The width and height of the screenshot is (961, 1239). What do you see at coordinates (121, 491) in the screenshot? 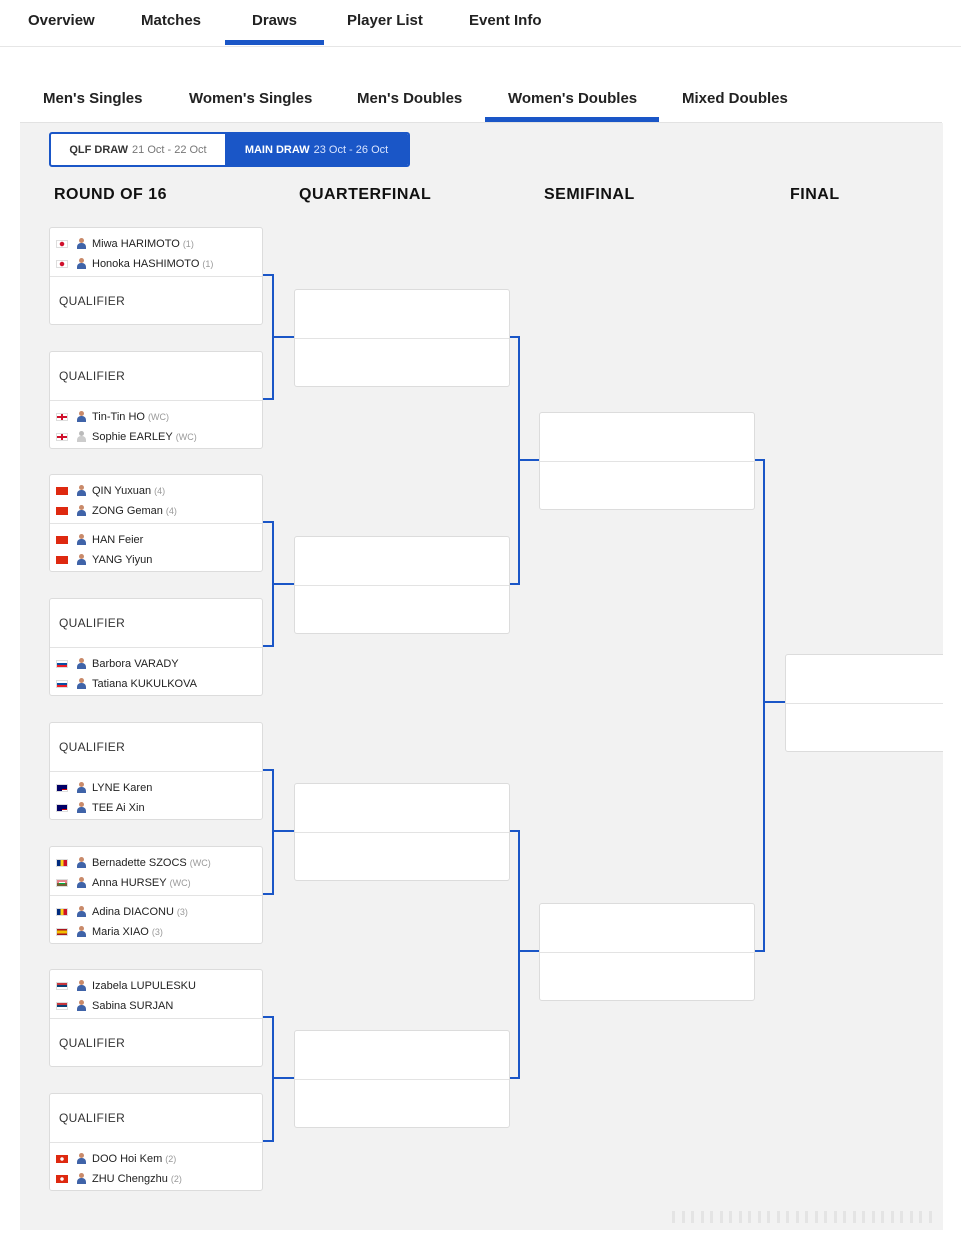
I see `player-name: QIN Yuxuan` at bounding box center [121, 491].